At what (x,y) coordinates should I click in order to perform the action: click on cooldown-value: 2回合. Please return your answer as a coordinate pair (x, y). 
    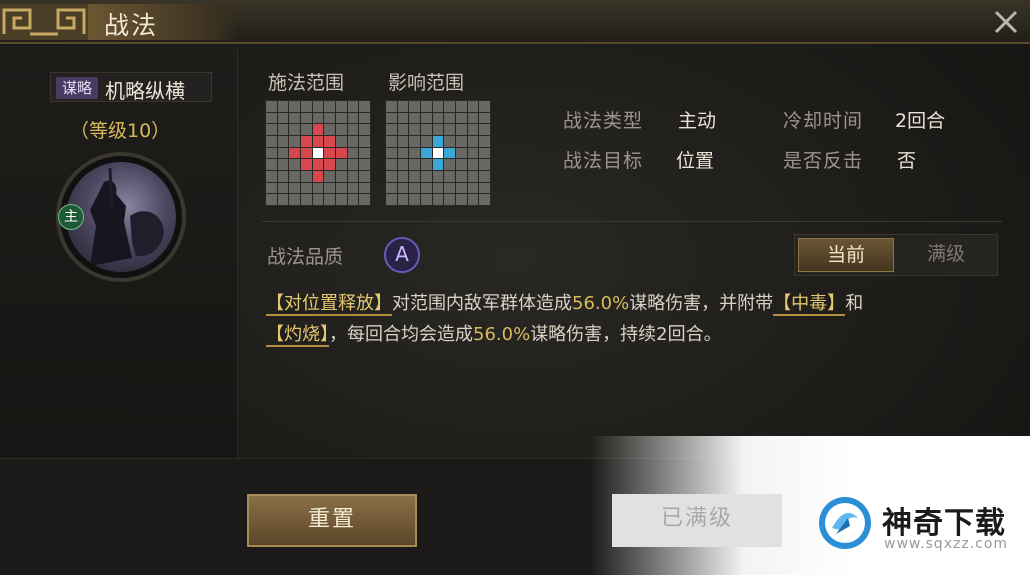
    Looking at the image, I should click on (920, 121).